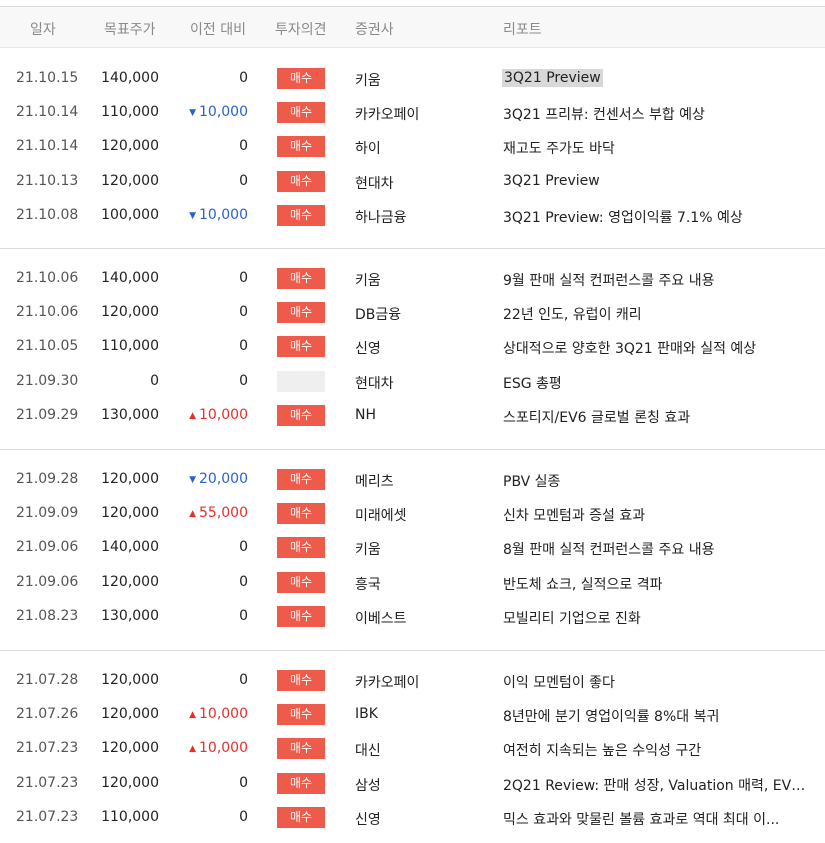 Image resolution: width=825 pixels, height=843 pixels. Describe the element at coordinates (623, 217) in the screenshot. I see `report-link: 3Q21 Preview: 영업이익률 7.1% 예상` at that location.